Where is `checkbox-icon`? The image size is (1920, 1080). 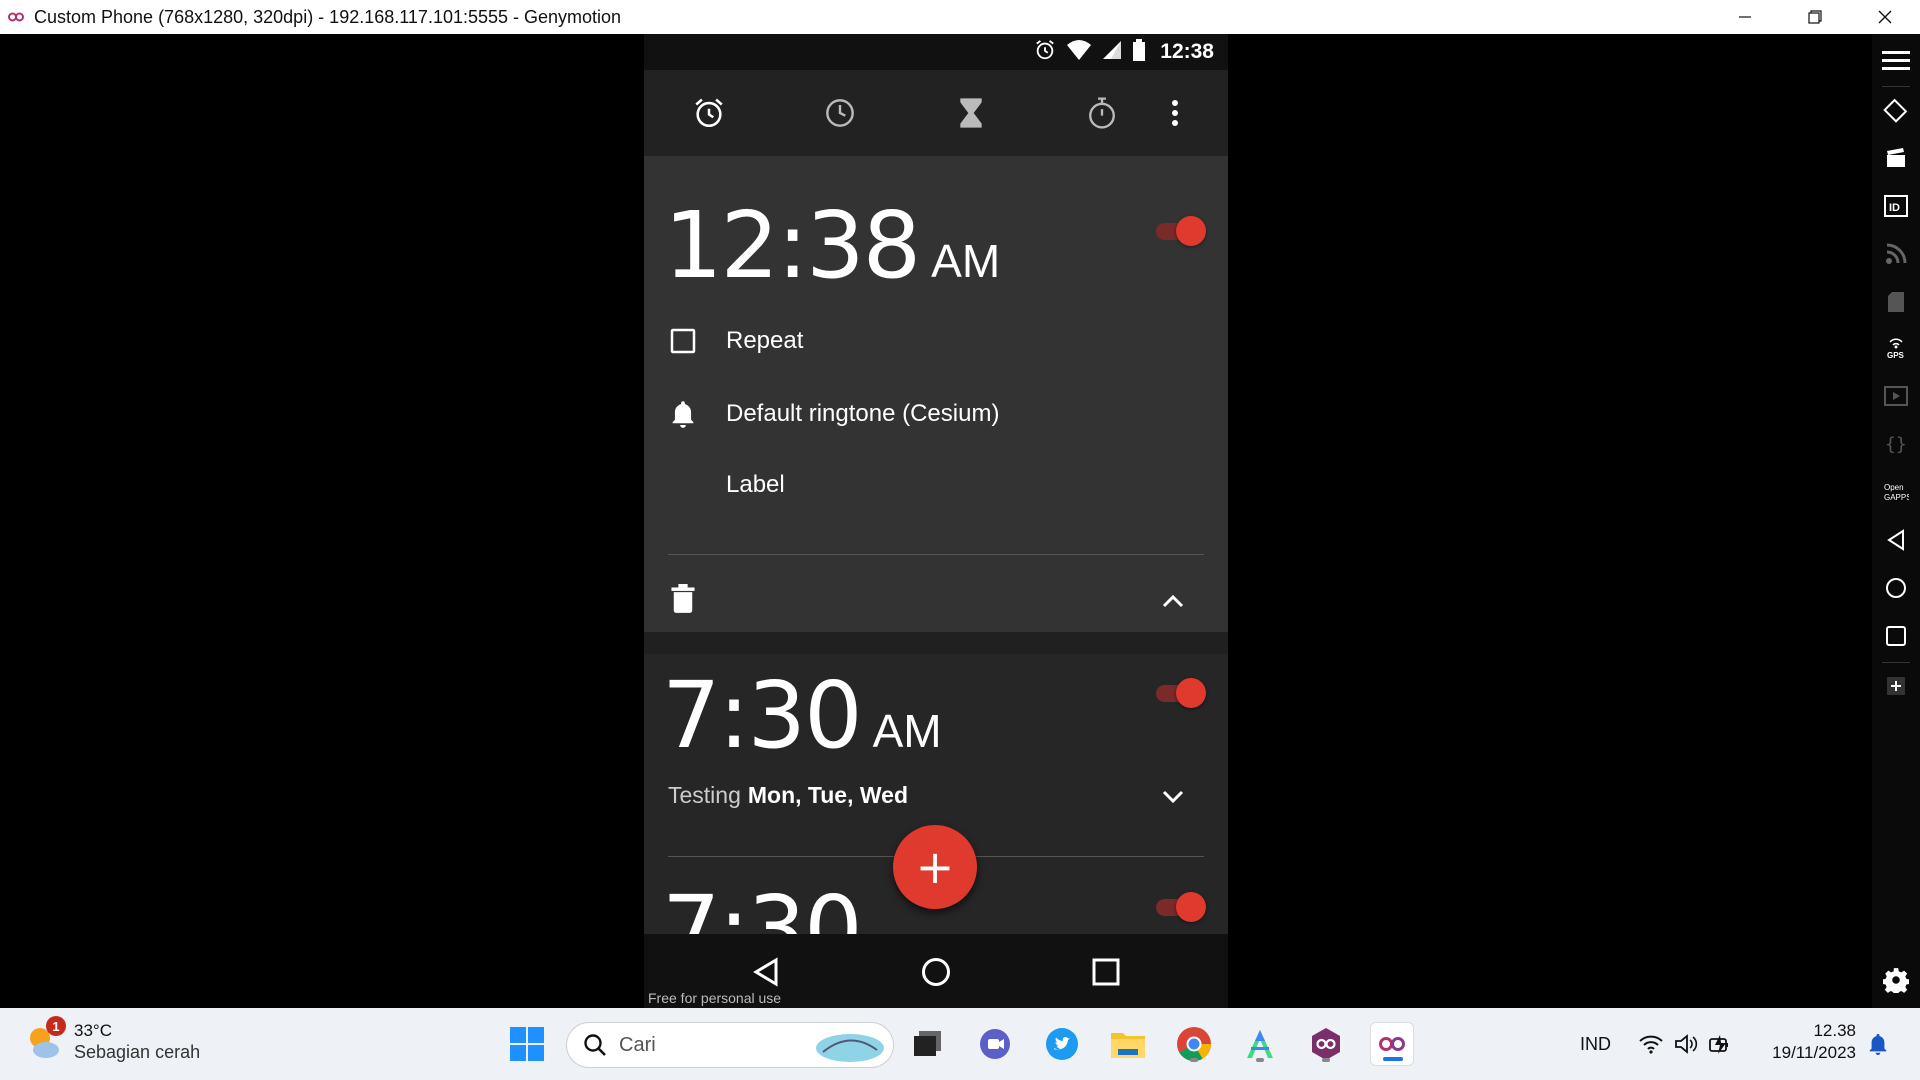
checkbox-icon is located at coordinates (683, 341).